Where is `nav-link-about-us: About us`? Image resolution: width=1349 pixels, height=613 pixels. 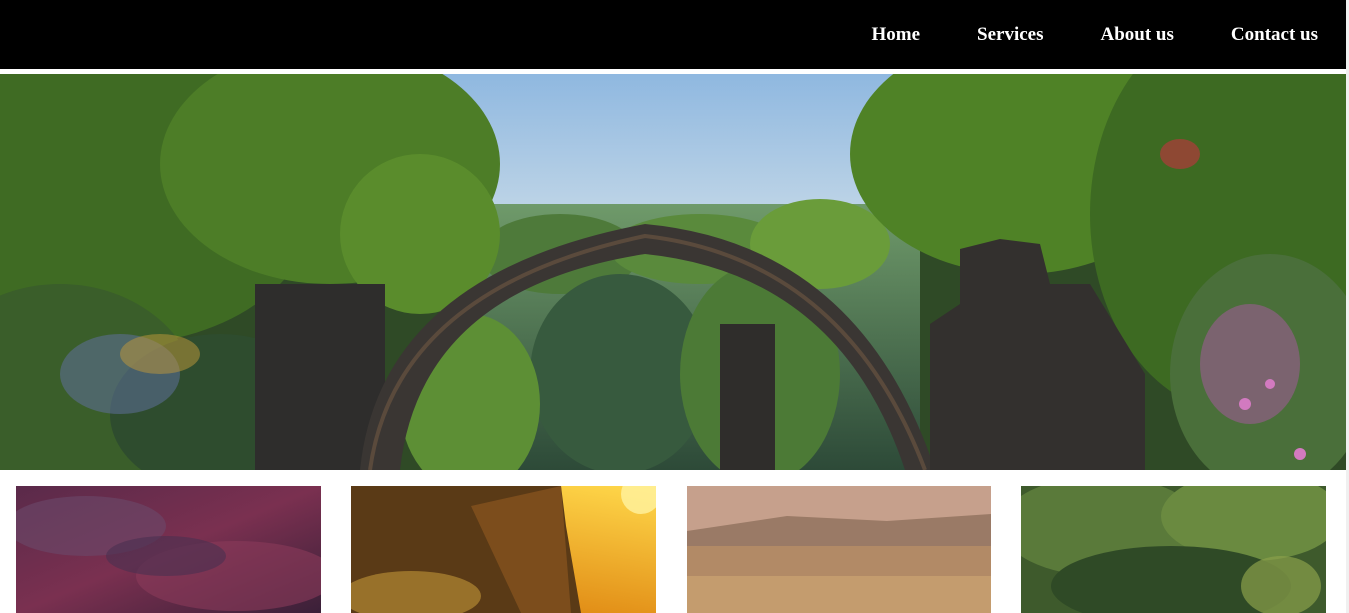 nav-link-about-us: About us is located at coordinates (1137, 34).